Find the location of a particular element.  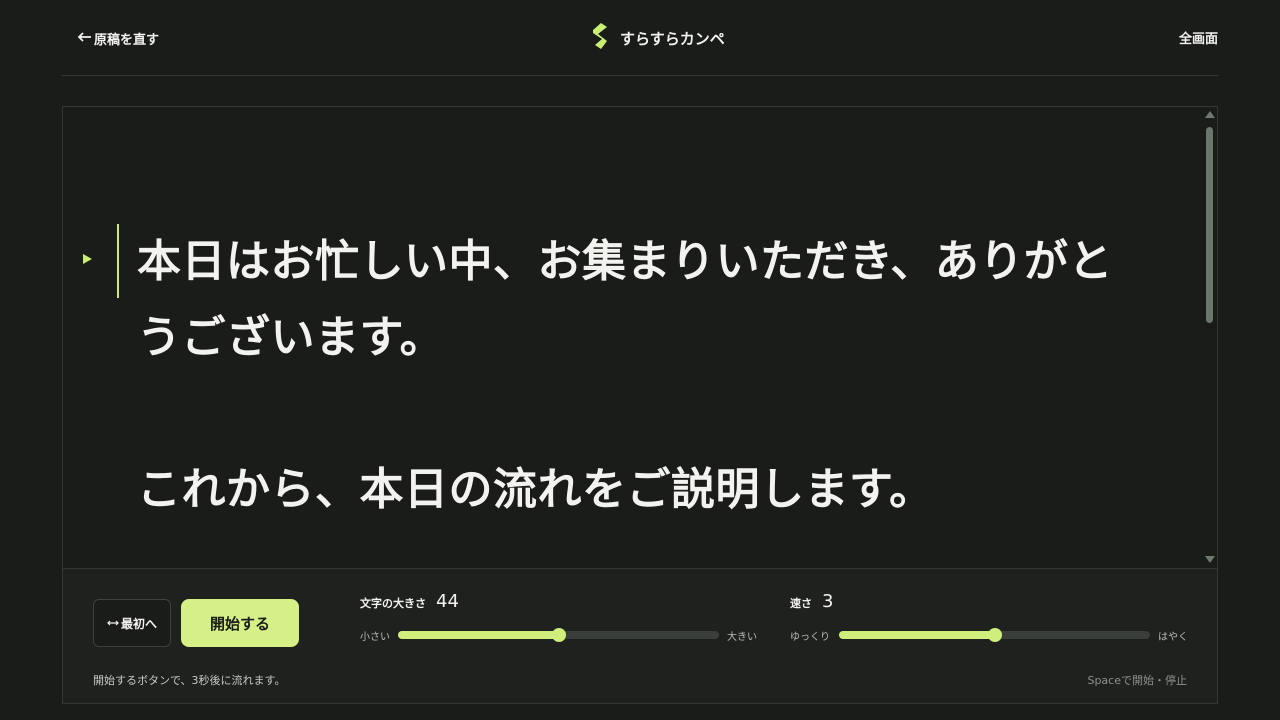

font-size-label: 文字の大きさ is located at coordinates (393, 603).